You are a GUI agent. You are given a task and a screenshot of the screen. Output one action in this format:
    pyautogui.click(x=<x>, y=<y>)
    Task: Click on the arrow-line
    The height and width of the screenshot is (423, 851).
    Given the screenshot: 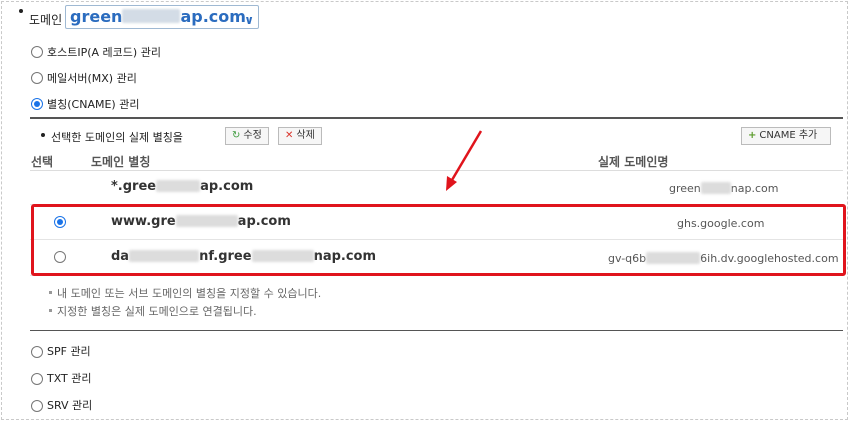 What is the action you would take?
    pyautogui.click(x=466, y=155)
    